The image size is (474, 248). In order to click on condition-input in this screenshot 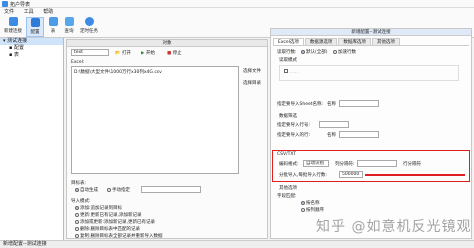, I will do `click(359, 134)`.